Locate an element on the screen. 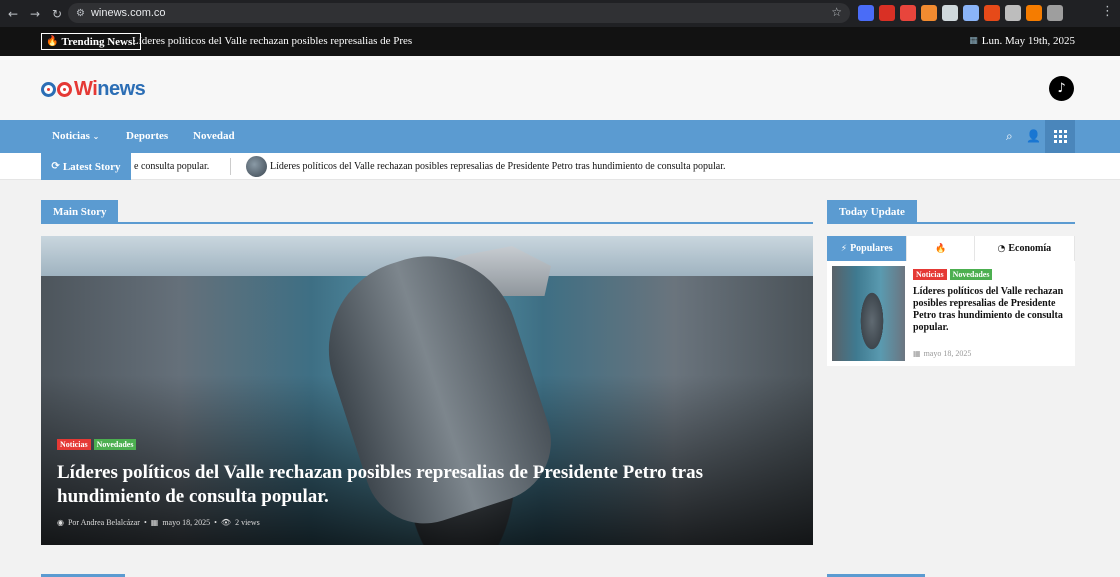 Image resolution: width=1120 pixels, height=577 pixels. post-date: mayo 18, 2025 is located at coordinates (186, 522).